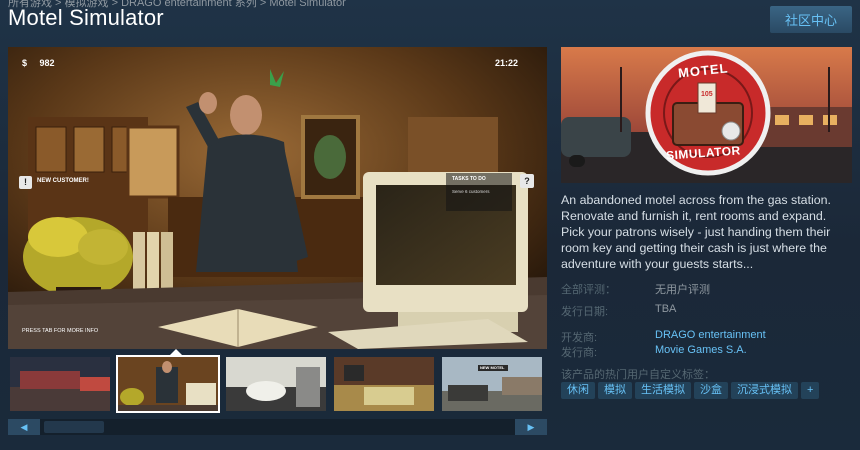 This screenshot has height=450, width=860. What do you see at coordinates (74, 427) in the screenshot?
I see `scroll-thumb` at bounding box center [74, 427].